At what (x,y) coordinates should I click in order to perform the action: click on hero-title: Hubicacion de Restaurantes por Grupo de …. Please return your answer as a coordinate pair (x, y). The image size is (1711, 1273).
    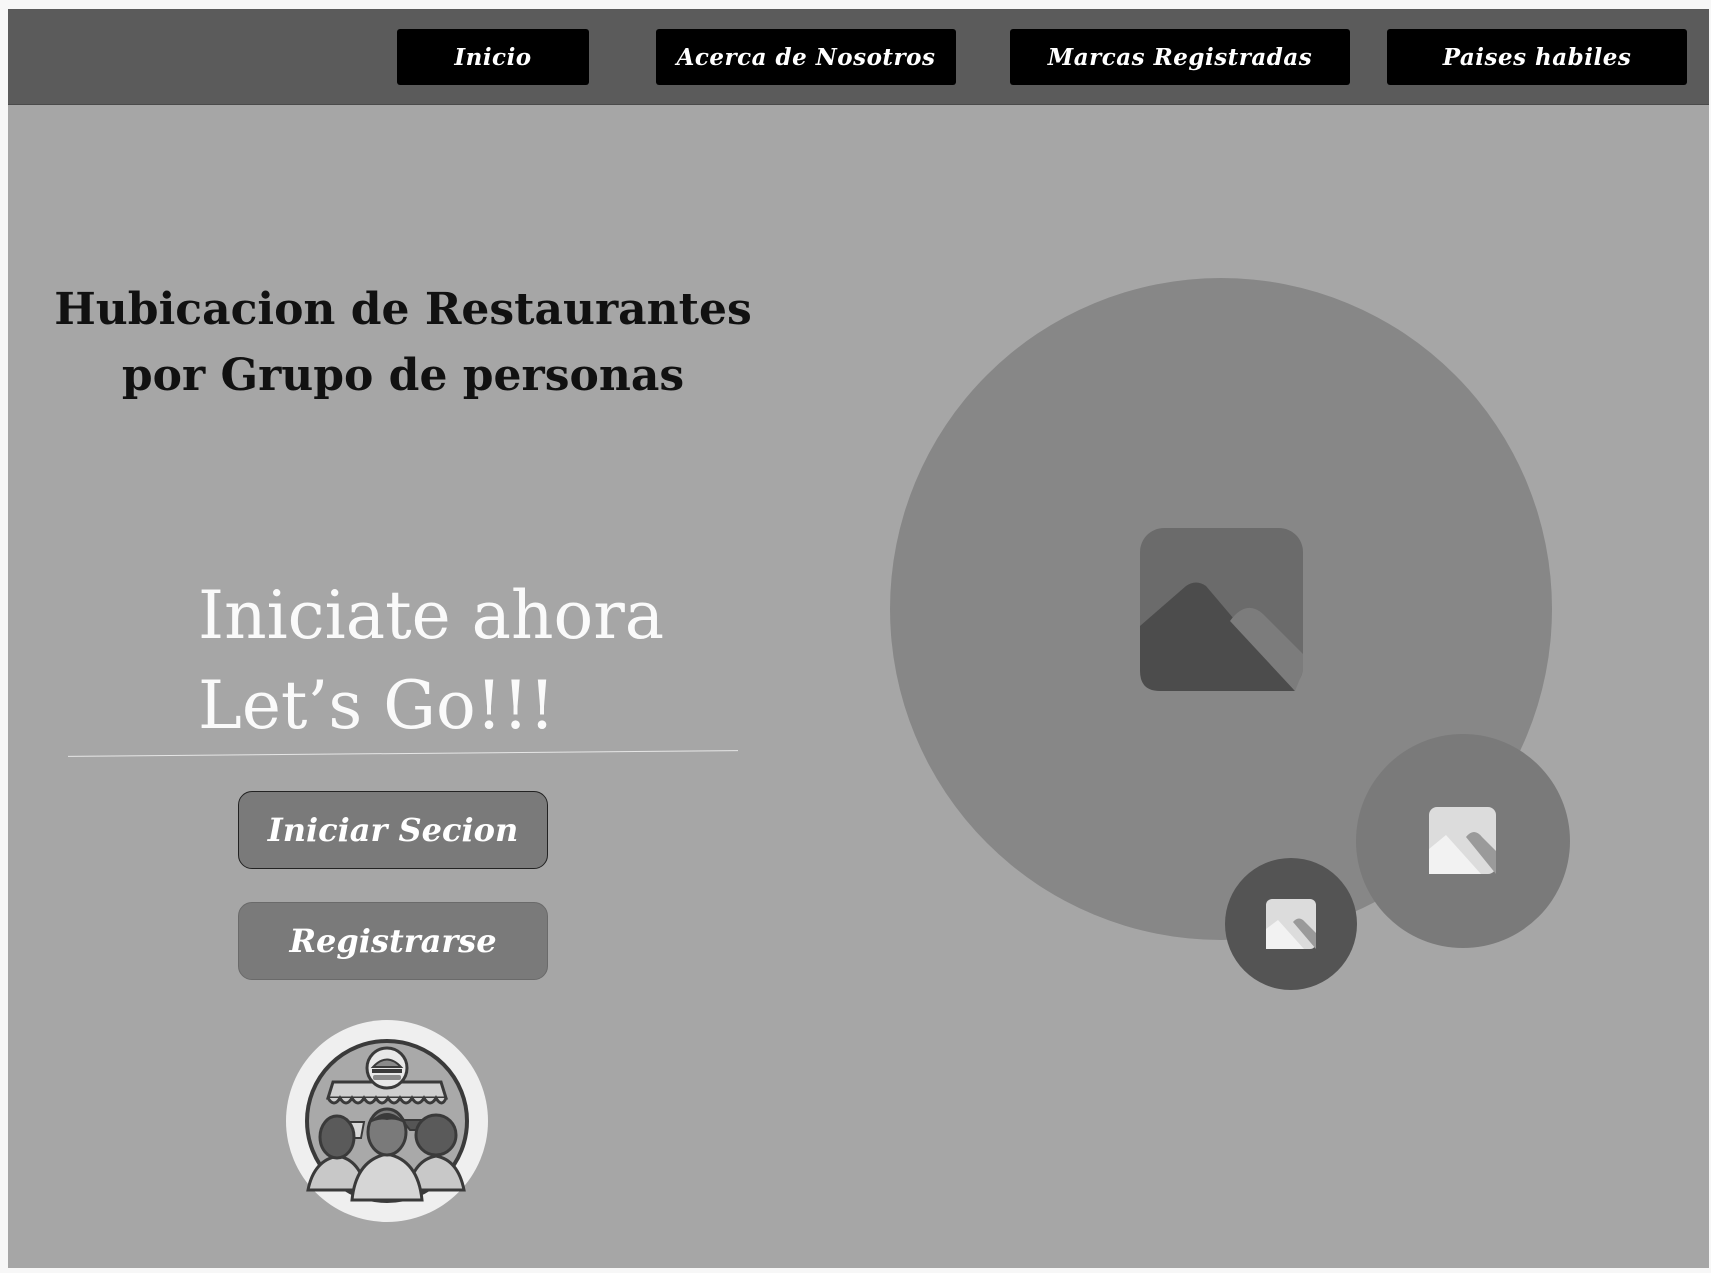
    Looking at the image, I should click on (403, 343).